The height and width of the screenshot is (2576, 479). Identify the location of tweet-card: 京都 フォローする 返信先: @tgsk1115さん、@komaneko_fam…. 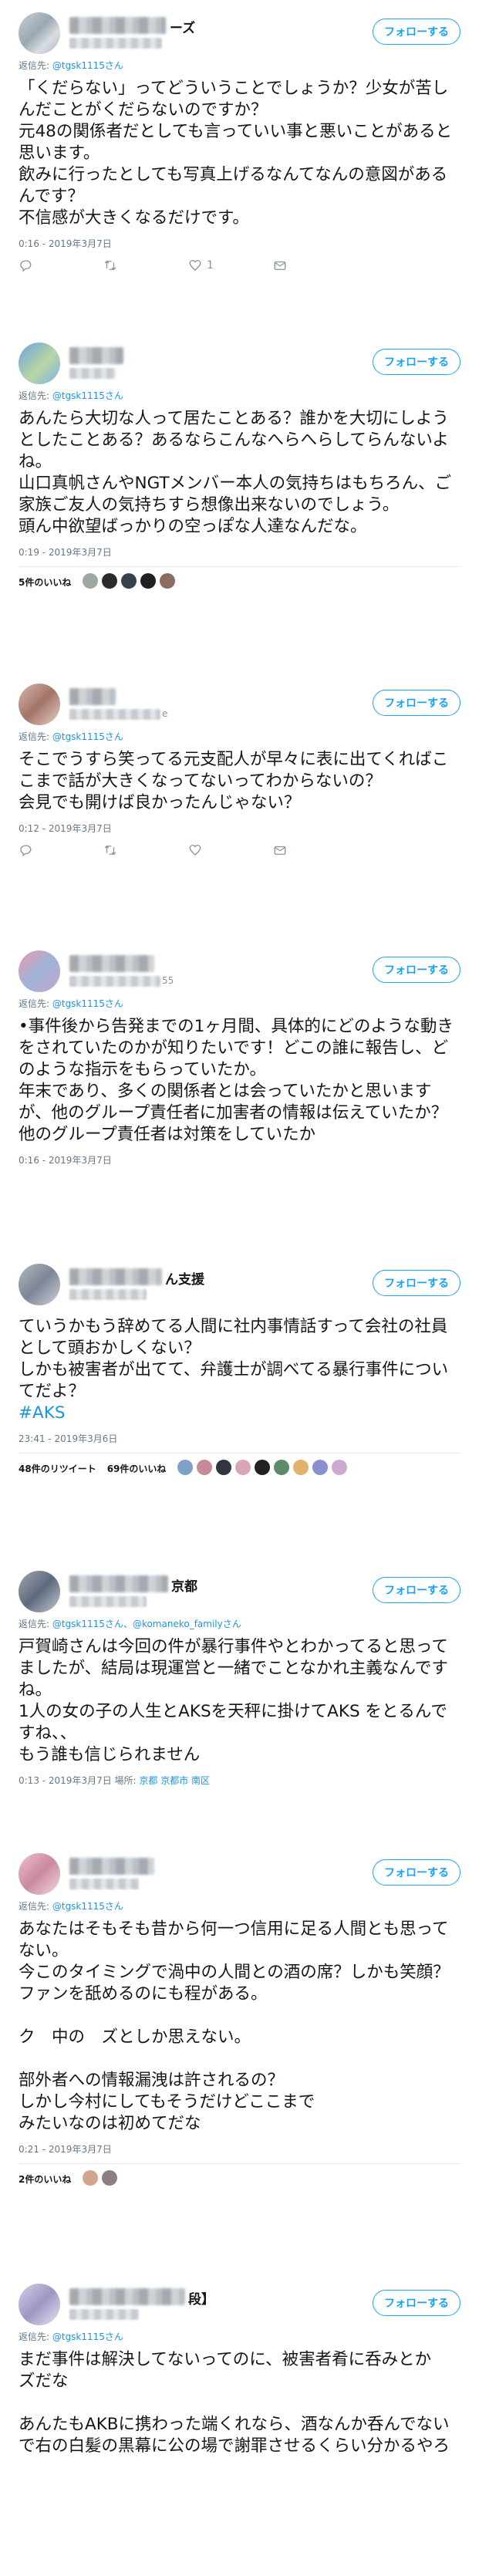
(239, 1693).